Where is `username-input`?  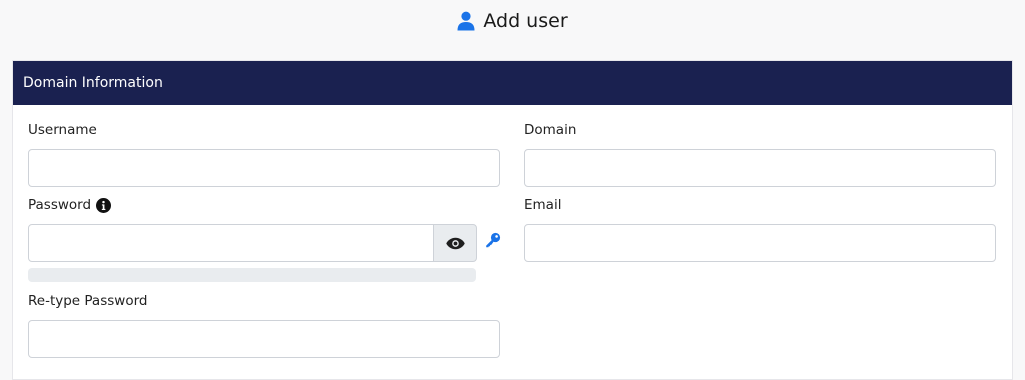 username-input is located at coordinates (264, 168).